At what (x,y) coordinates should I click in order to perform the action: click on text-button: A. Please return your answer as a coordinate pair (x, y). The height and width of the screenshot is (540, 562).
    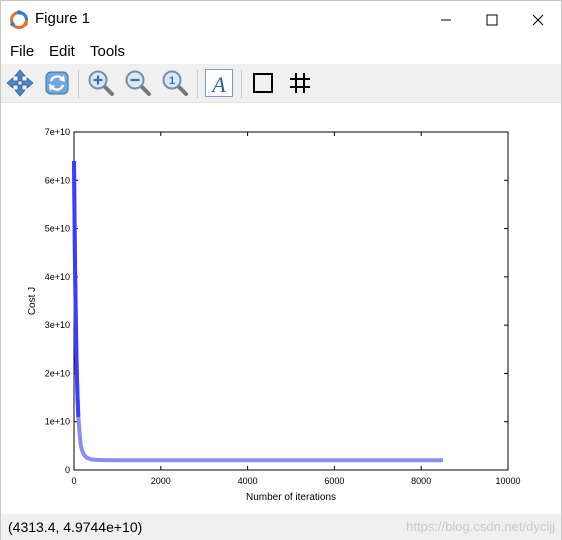
    Looking at the image, I should click on (219, 83).